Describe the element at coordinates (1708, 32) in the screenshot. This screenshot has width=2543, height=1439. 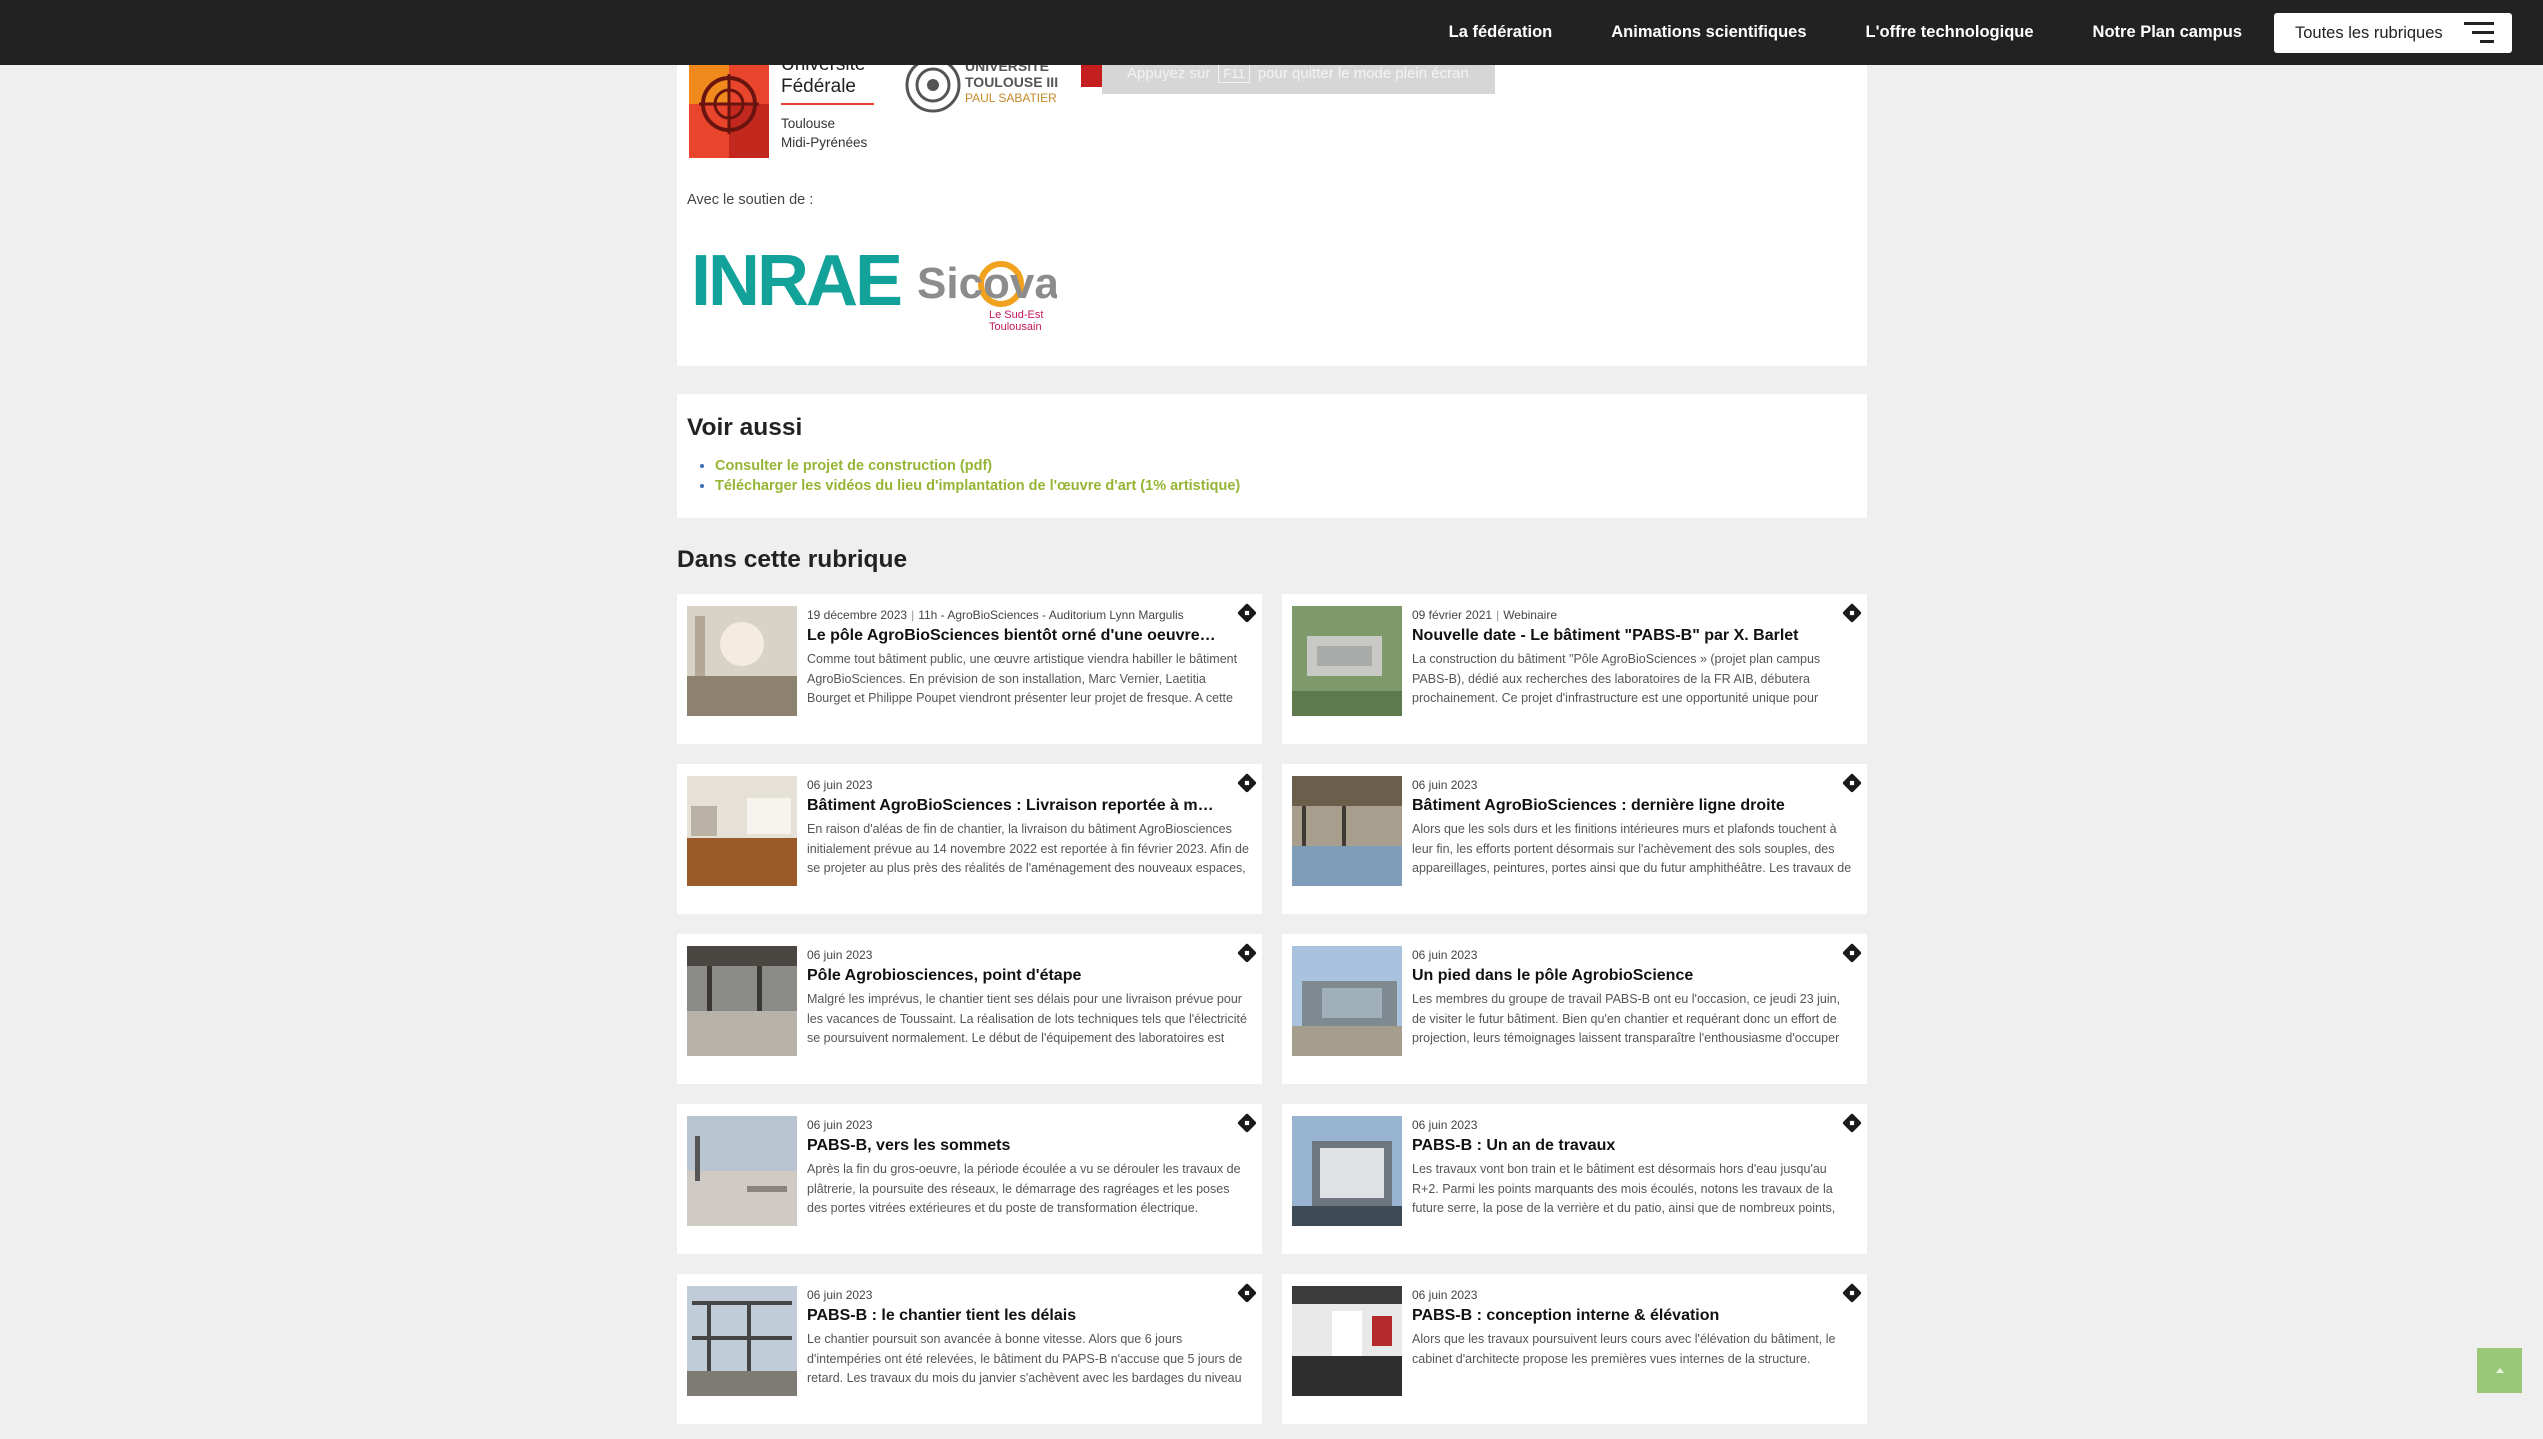
I see `nav-animations-scientifiques: Animations scientifiques` at that location.